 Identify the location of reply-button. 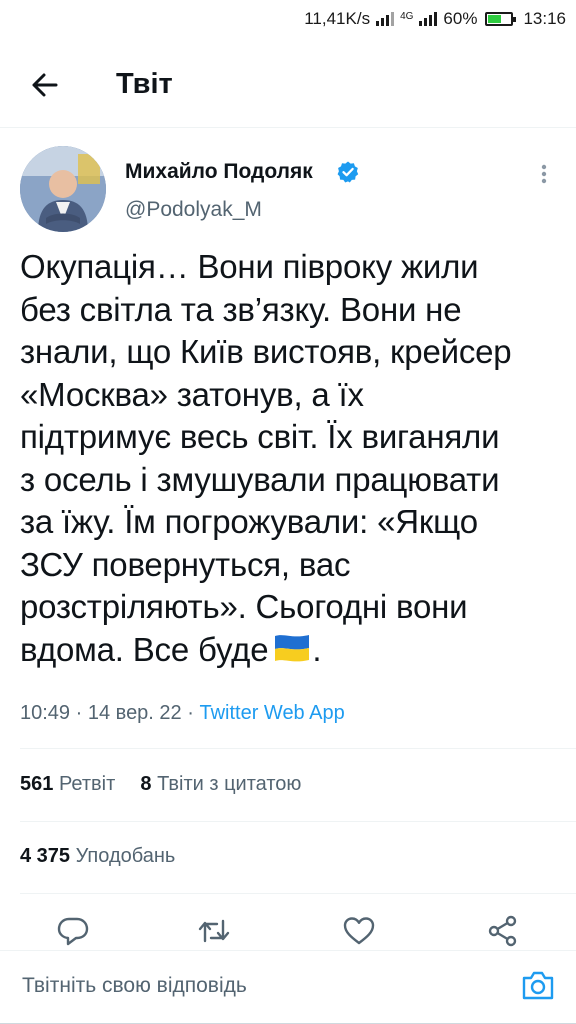
(73, 931).